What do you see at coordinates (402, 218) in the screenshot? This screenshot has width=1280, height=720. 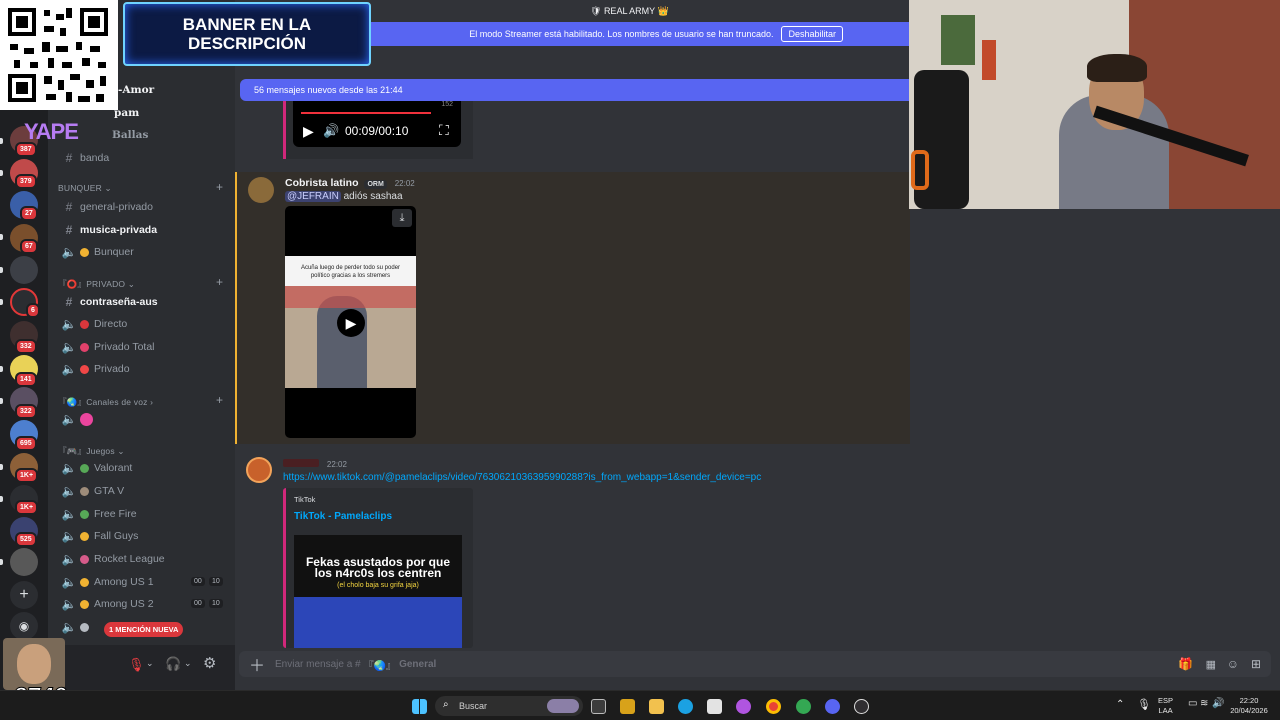 I see `download-icon: ⤓` at bounding box center [402, 218].